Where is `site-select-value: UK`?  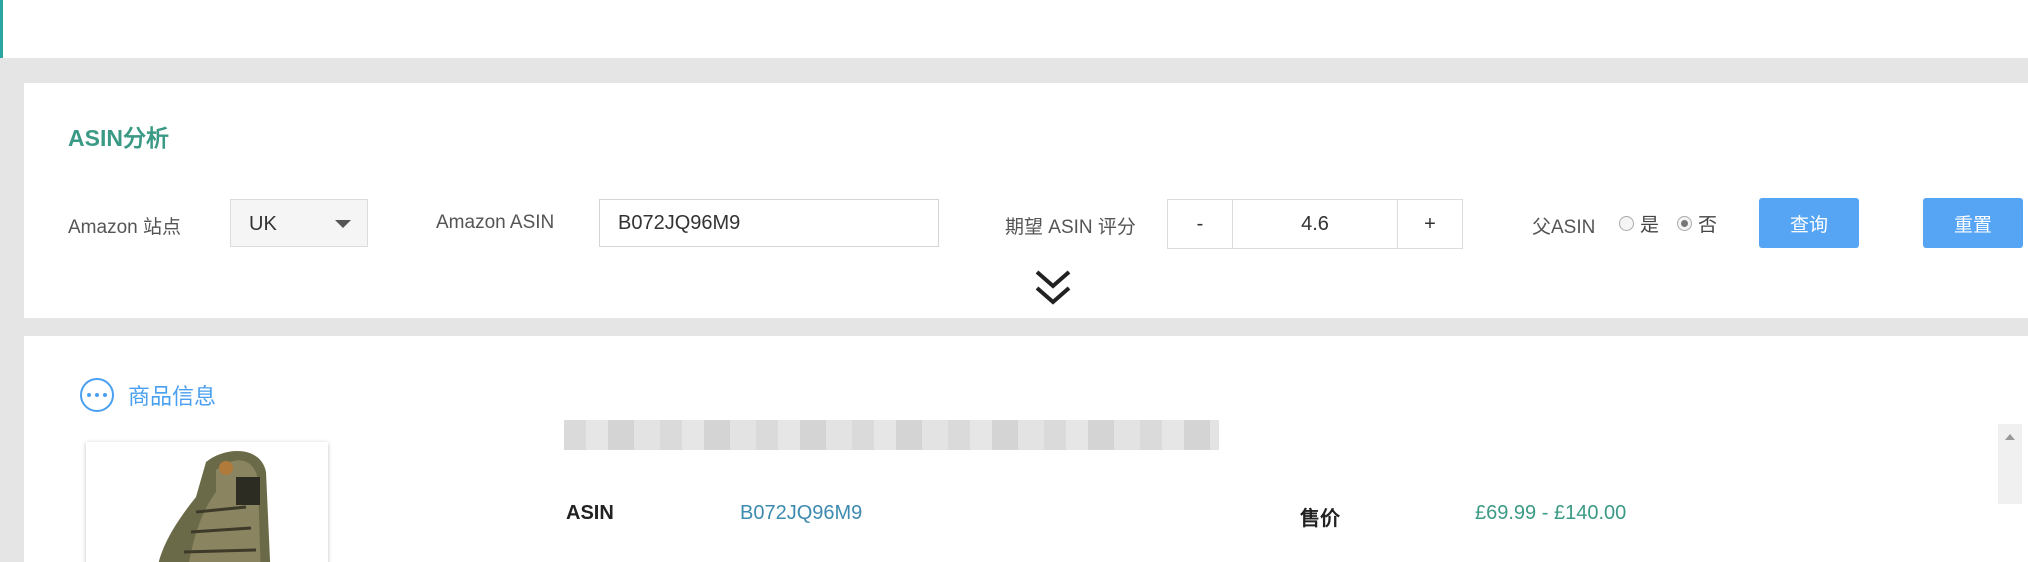
site-select-value: UK is located at coordinates (263, 224).